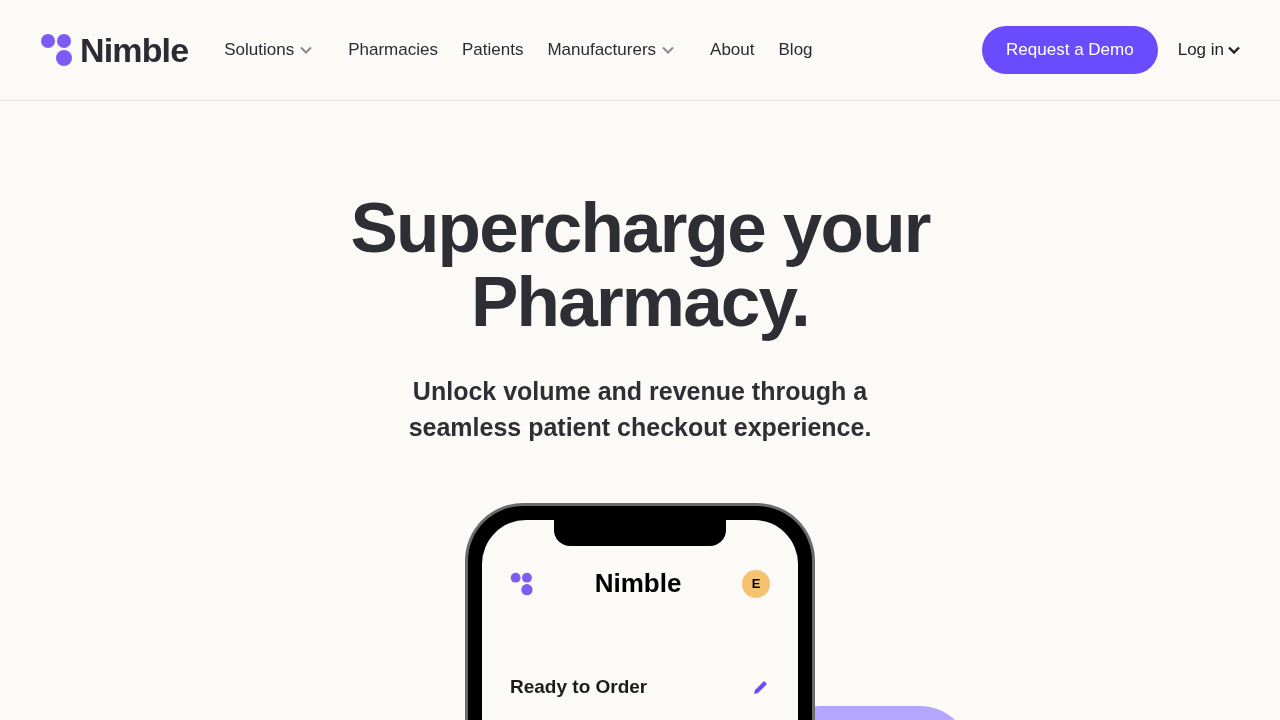 The width and height of the screenshot is (1280, 720). What do you see at coordinates (638, 583) in the screenshot?
I see `app-title: Nimble` at bounding box center [638, 583].